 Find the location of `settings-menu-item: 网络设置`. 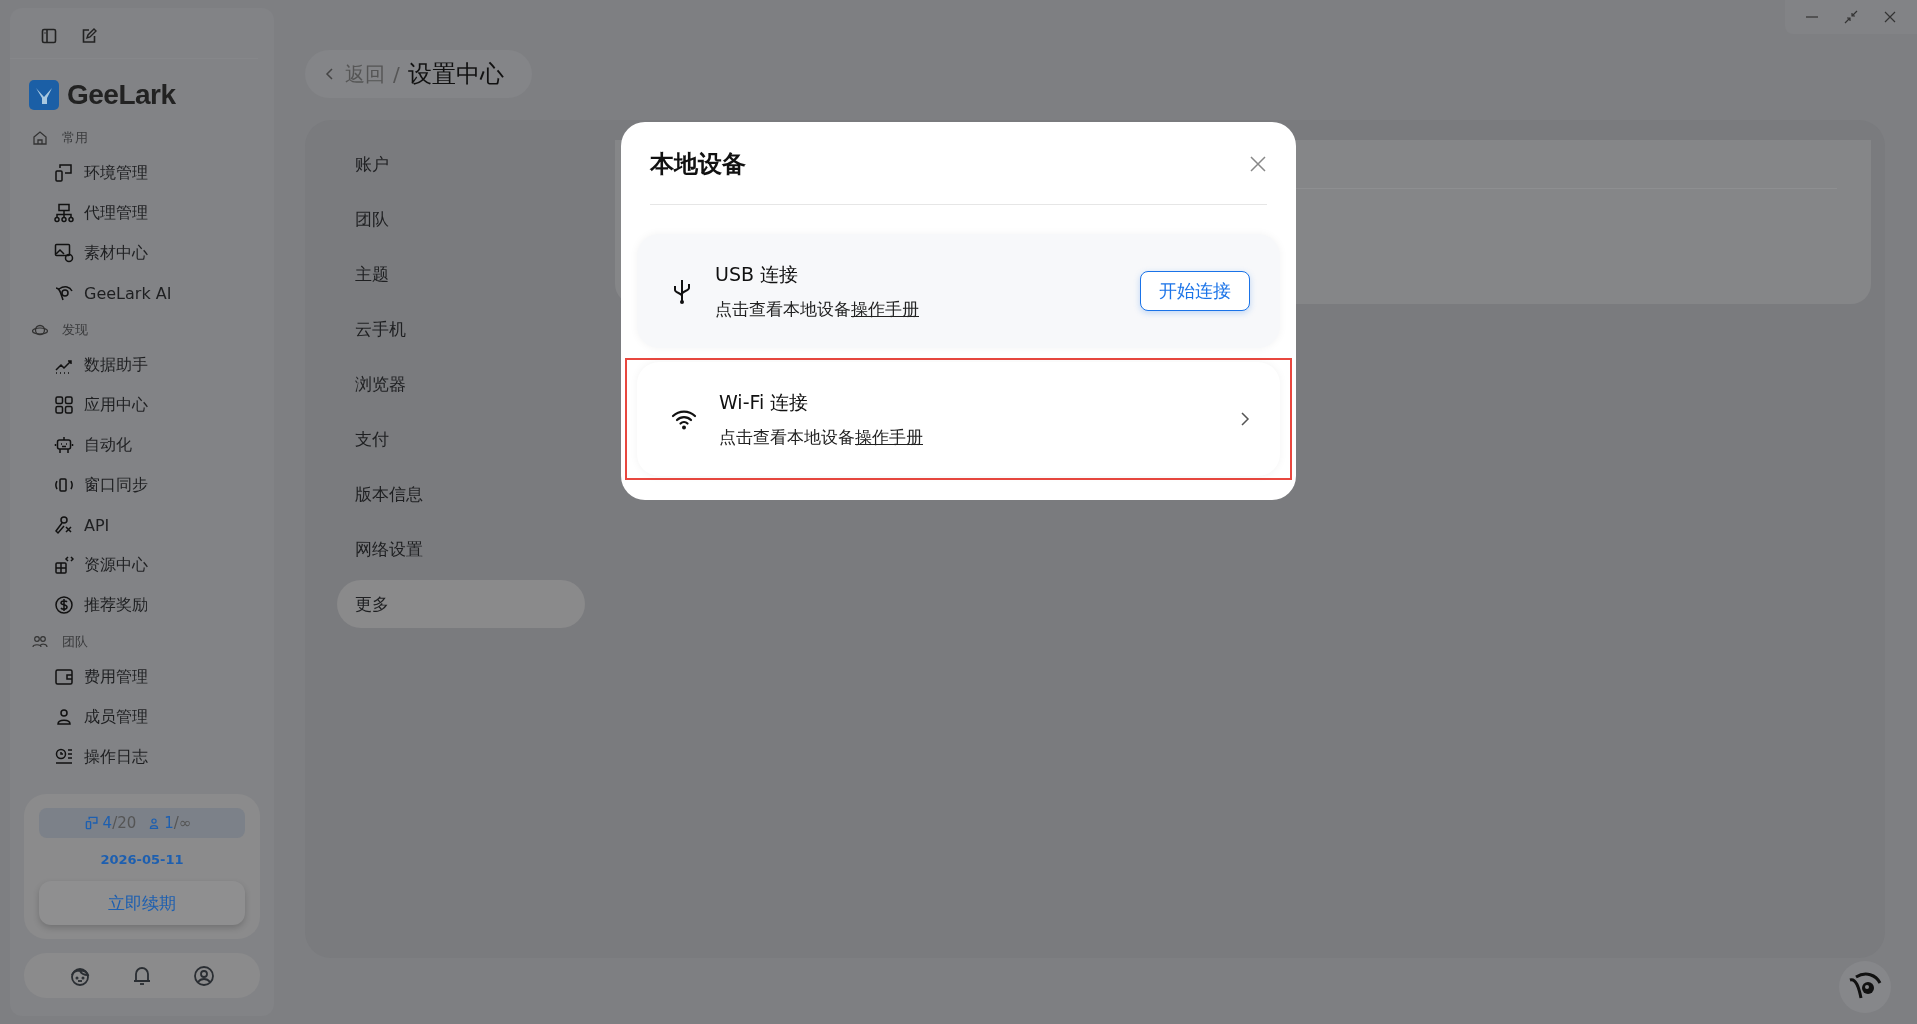

settings-menu-item: 网络设置 is located at coordinates (461, 549).